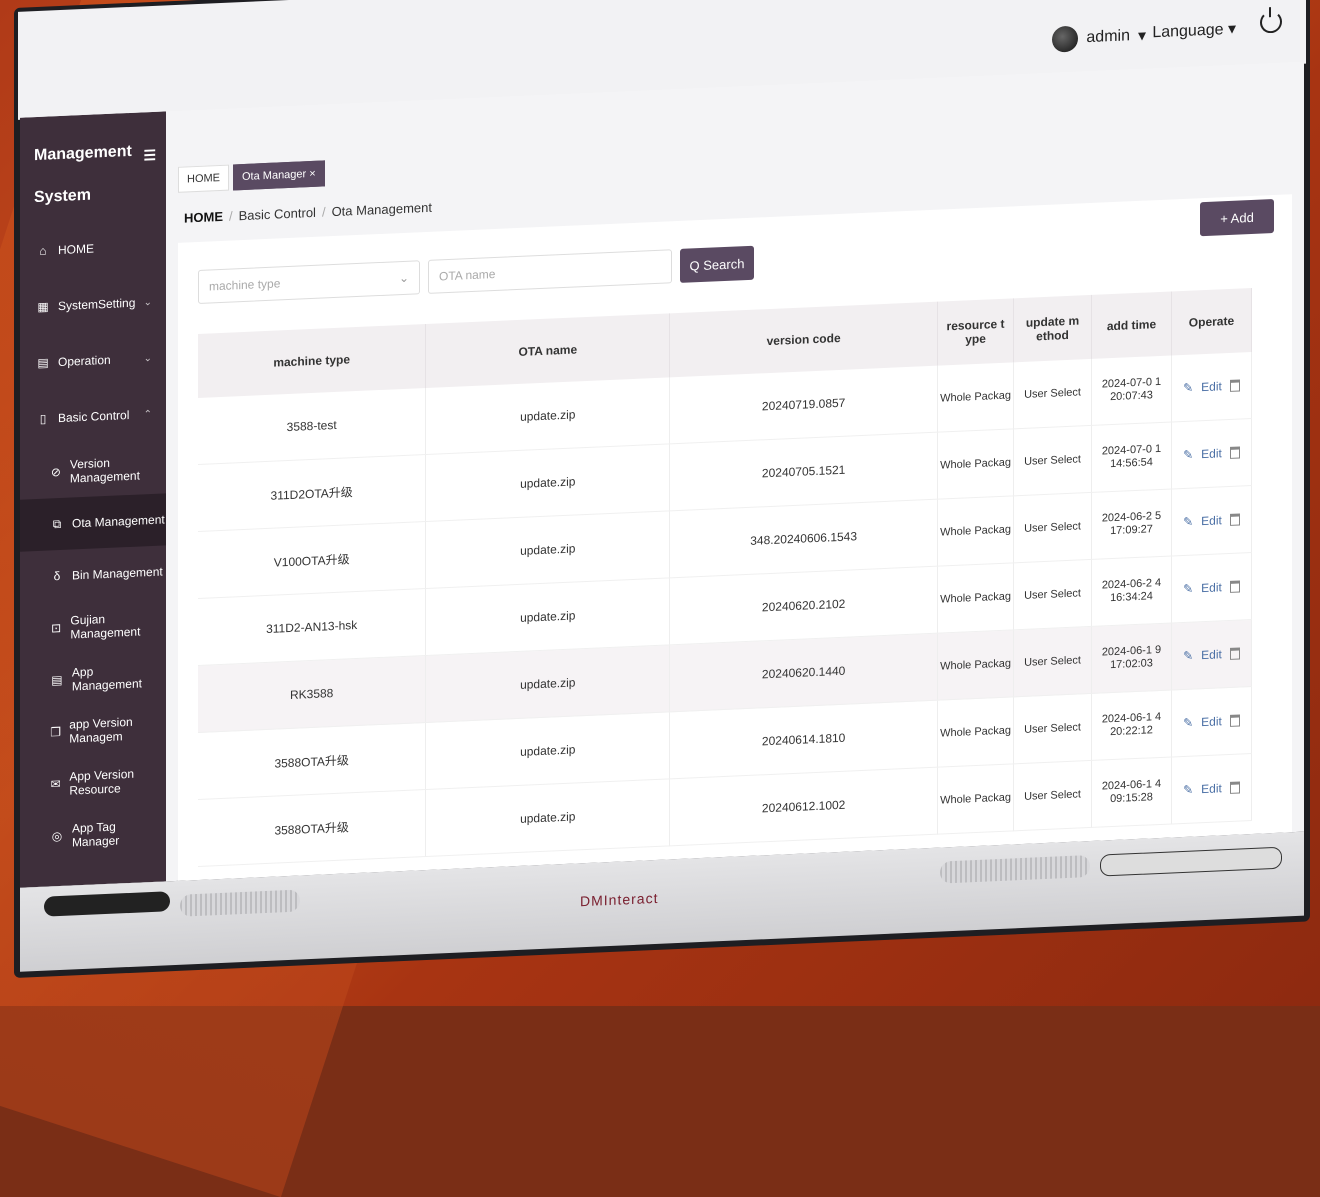 The width and height of the screenshot is (1320, 1197). Describe the element at coordinates (309, 282) in the screenshot. I see `machine-type-select: machine type ⌄` at that location.